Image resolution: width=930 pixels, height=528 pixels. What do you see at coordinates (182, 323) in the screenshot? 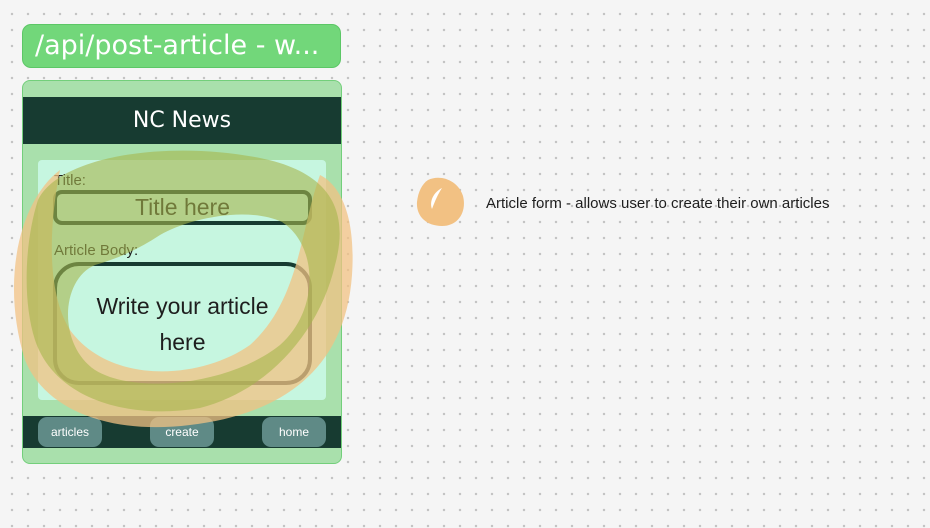
I see `article-body-input: Write your article here` at bounding box center [182, 323].